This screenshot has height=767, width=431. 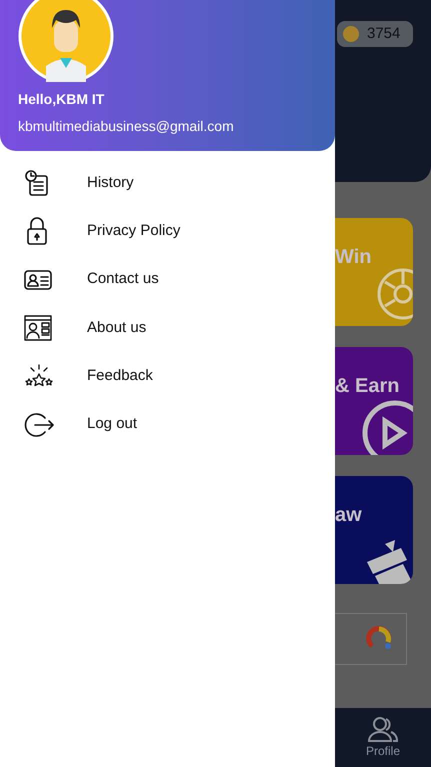 I want to click on greeting: Hello,KBM IT, so click(x=62, y=99).